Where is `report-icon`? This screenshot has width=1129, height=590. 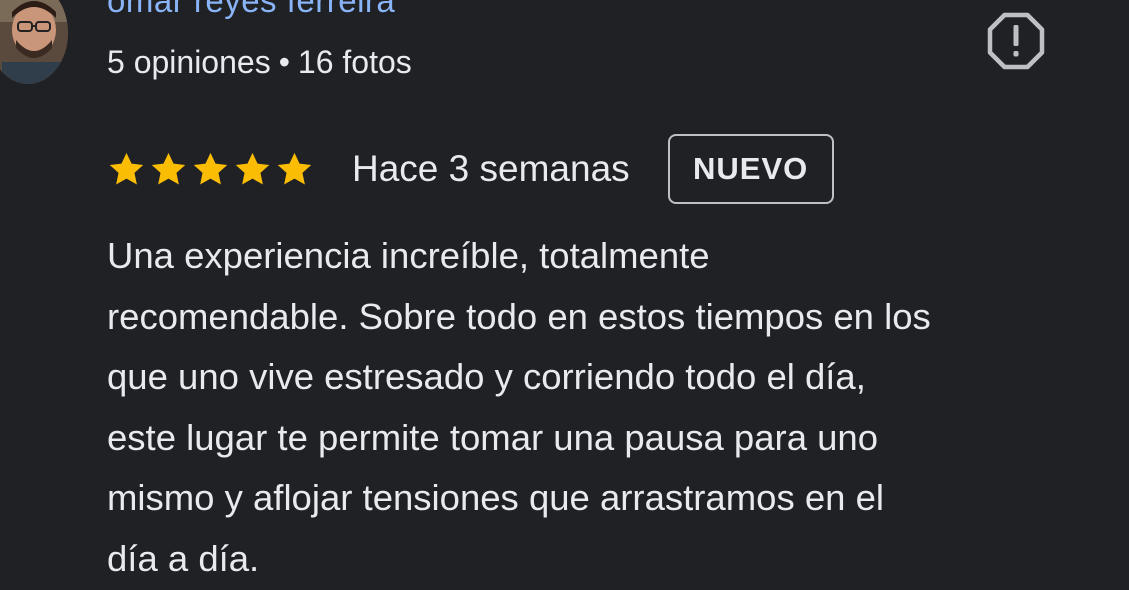
report-icon is located at coordinates (1016, 41).